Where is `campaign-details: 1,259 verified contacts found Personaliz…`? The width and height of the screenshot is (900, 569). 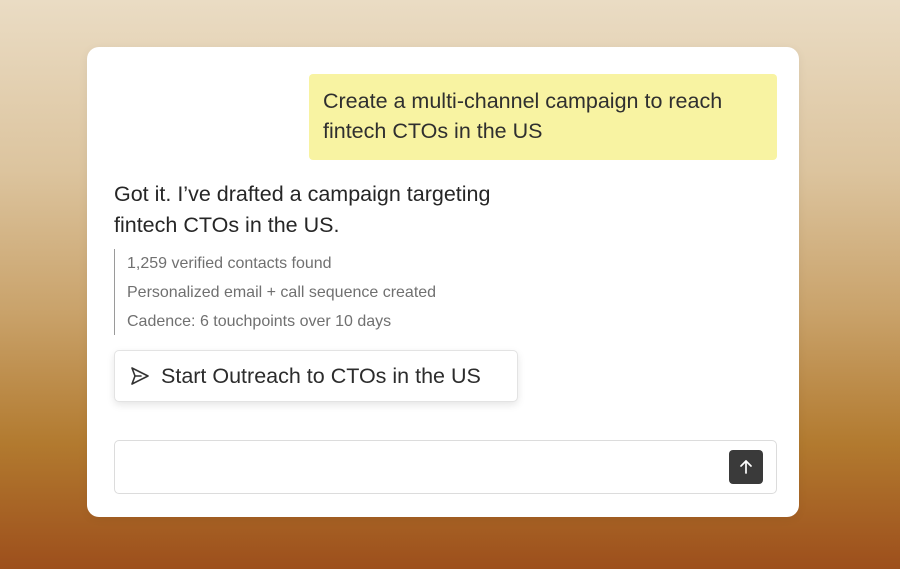
campaign-details: 1,259 verified contacts found Personaliz… is located at coordinates (275, 292).